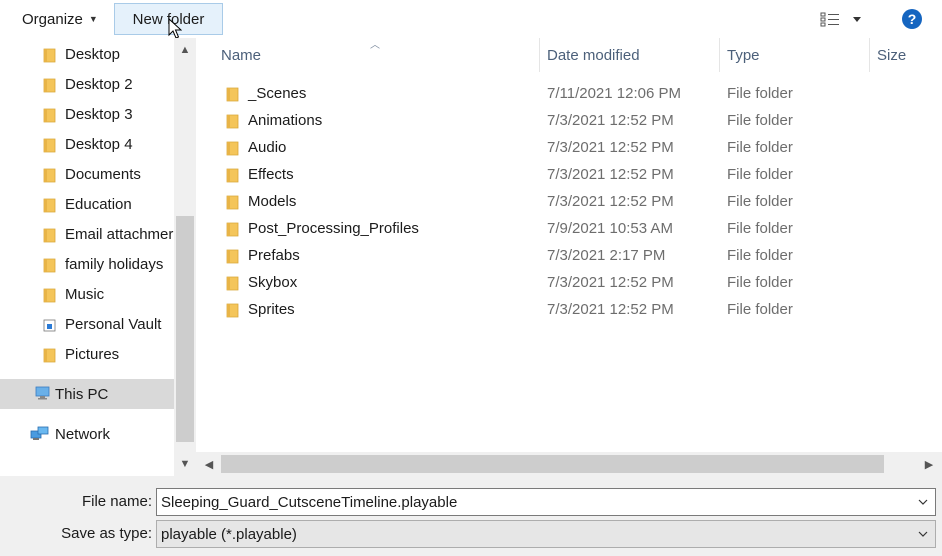 The image size is (942, 556). I want to click on file-row: Skybox 7/3/2021 12:52 PM File folder, so click(574, 282).